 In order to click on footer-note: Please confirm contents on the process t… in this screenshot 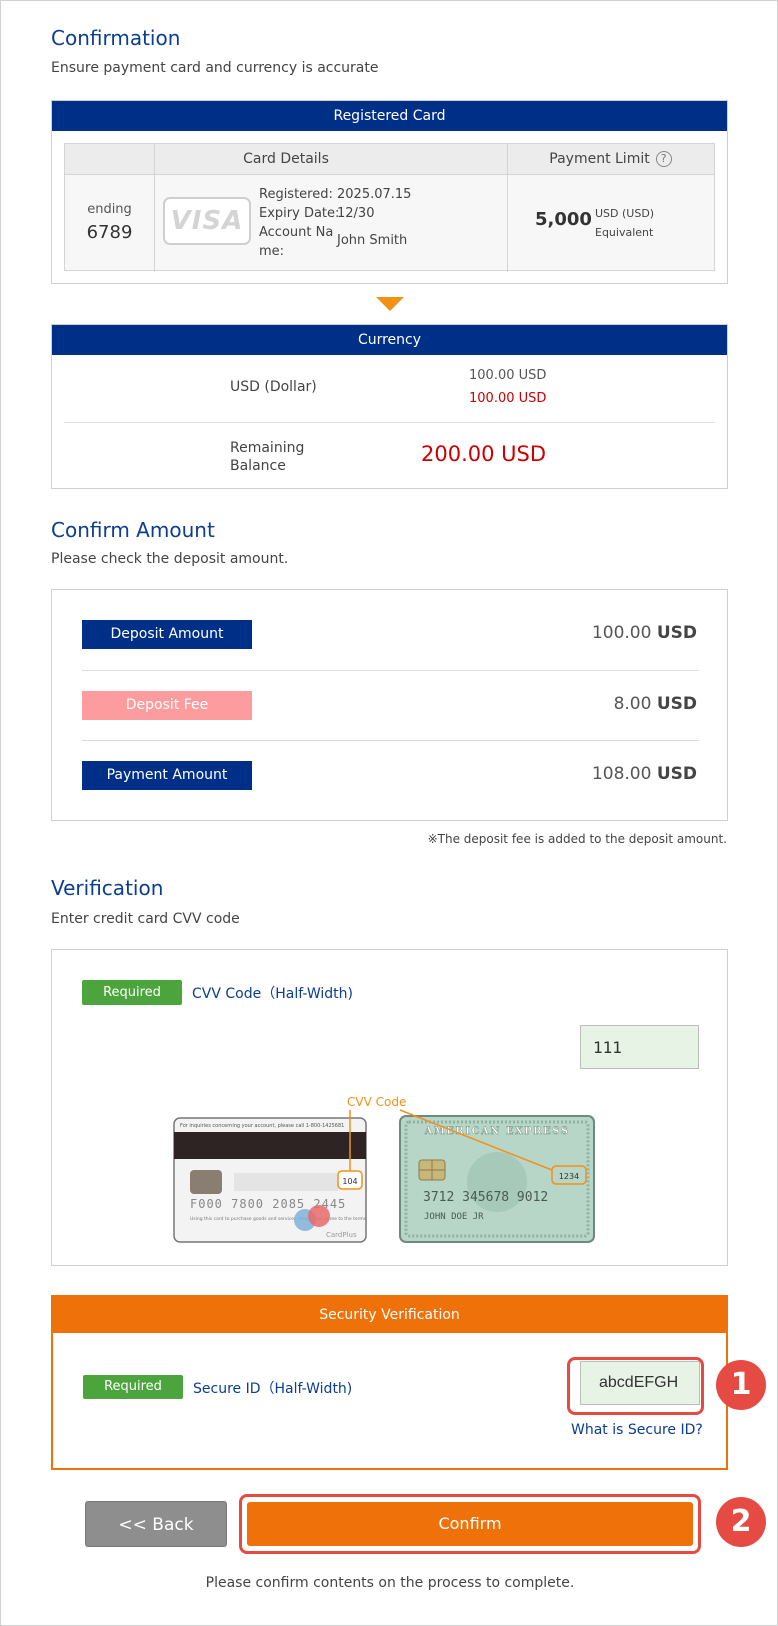, I will do `click(390, 1583)`.